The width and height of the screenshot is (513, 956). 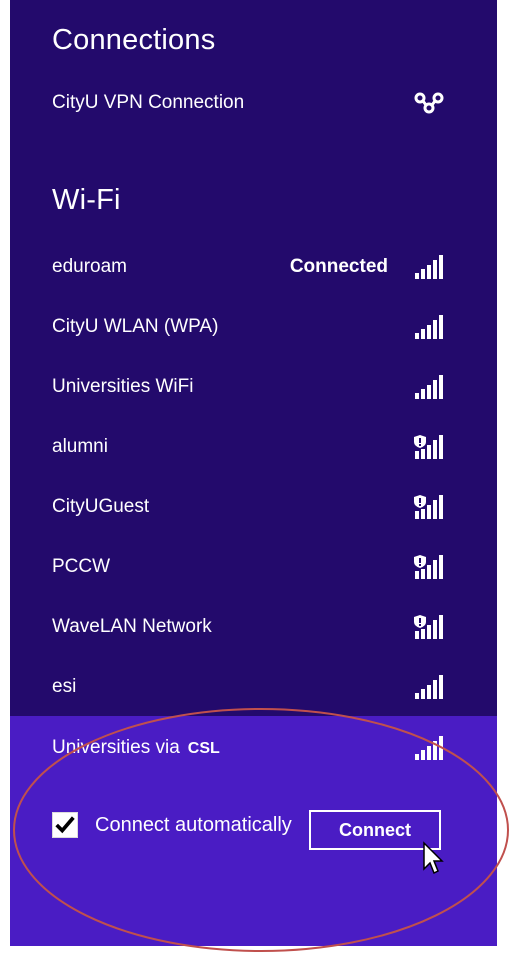 I want to click on selected-network-name: Universities via CSL, so click(x=136, y=748).